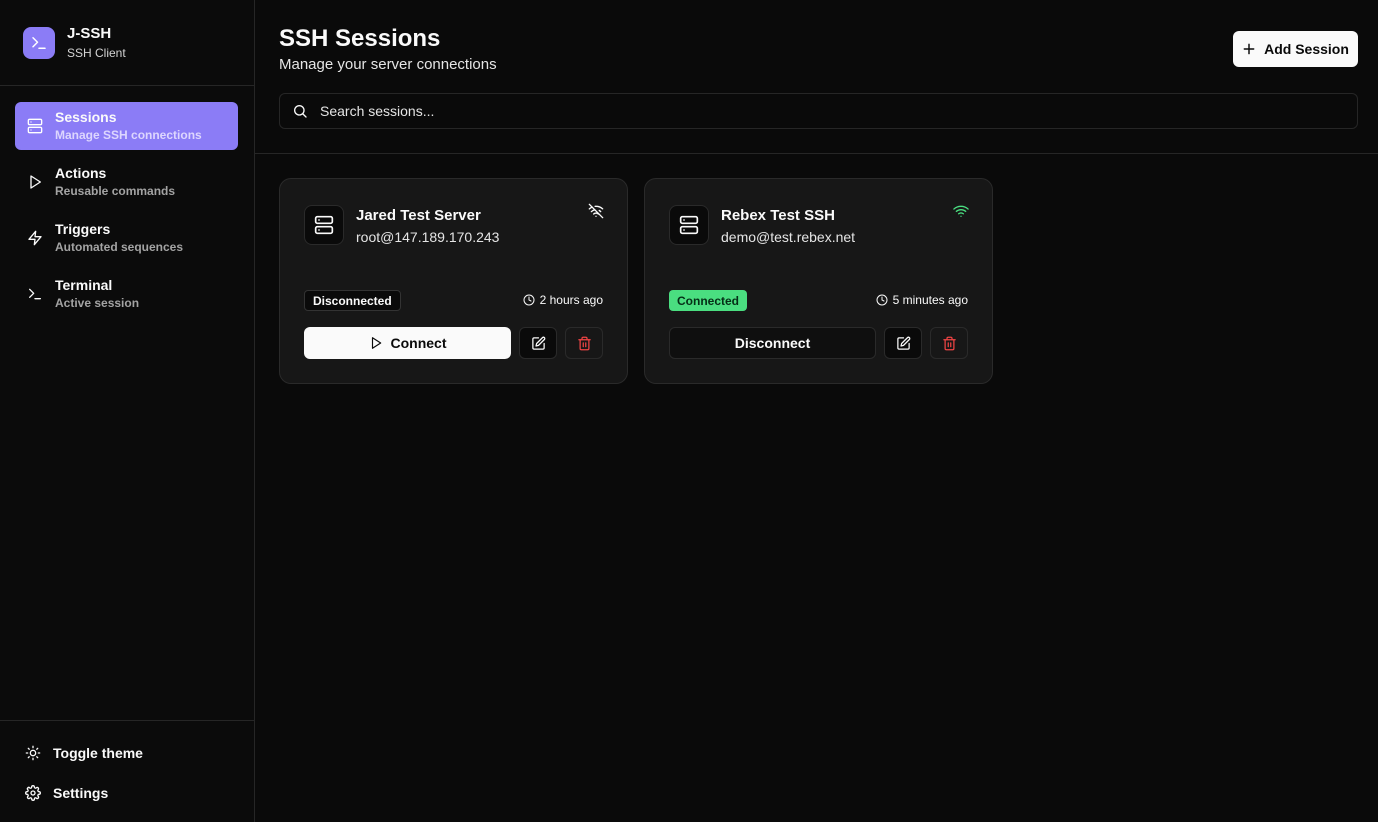 Image resolution: width=1378 pixels, height=822 pixels. I want to click on connect-label: Connect, so click(418, 343).